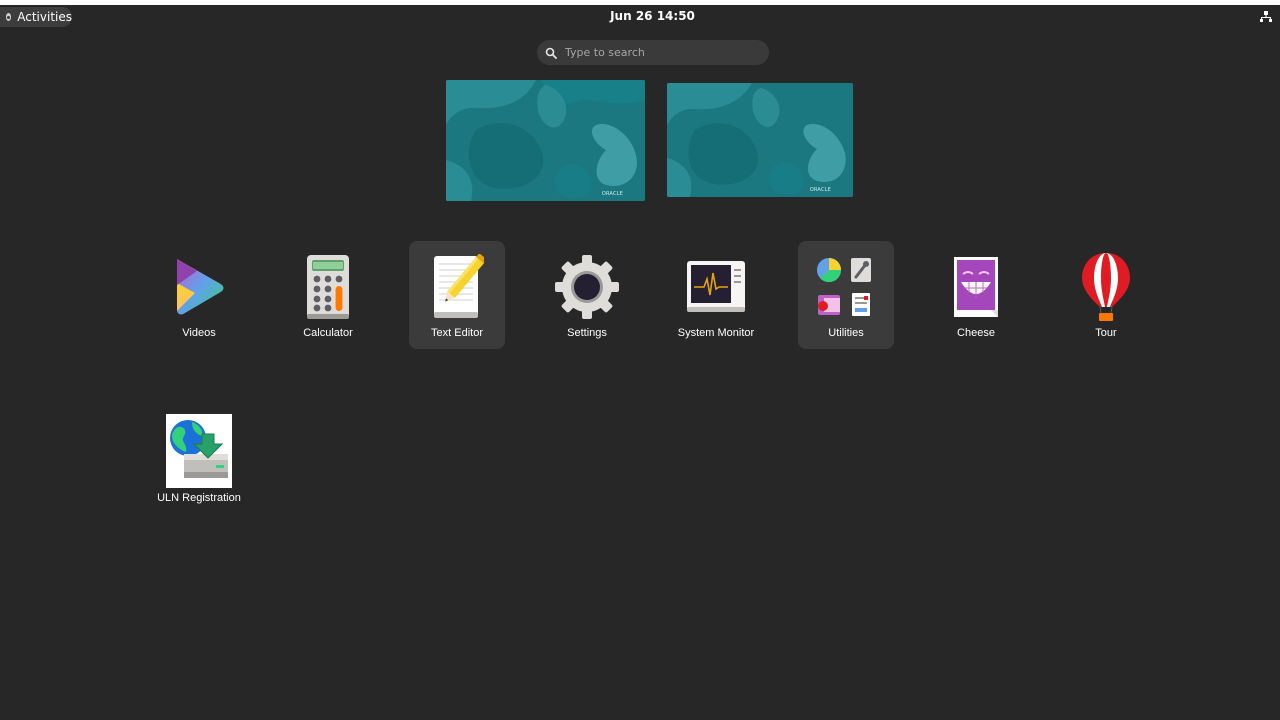  I want to click on uln-registration-icon, so click(199, 451).